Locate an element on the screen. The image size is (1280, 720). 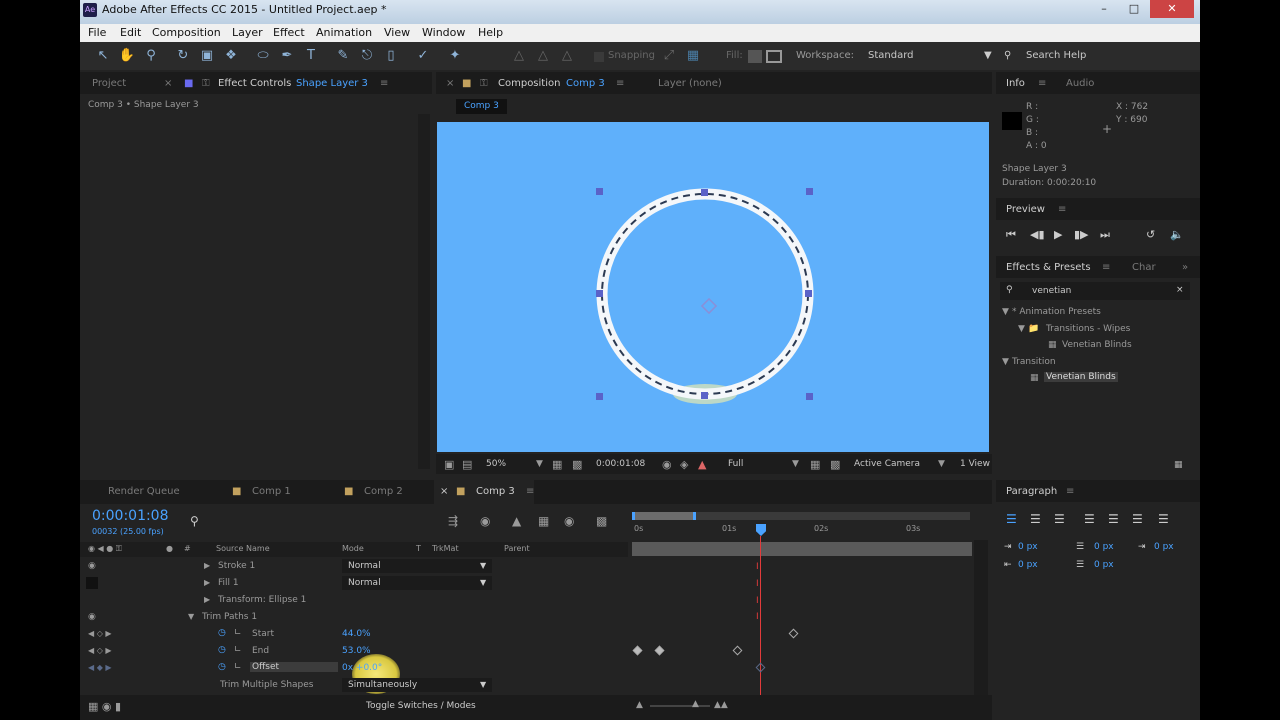
channel-rgb-icon: ▲ is located at coordinates (702, 464).